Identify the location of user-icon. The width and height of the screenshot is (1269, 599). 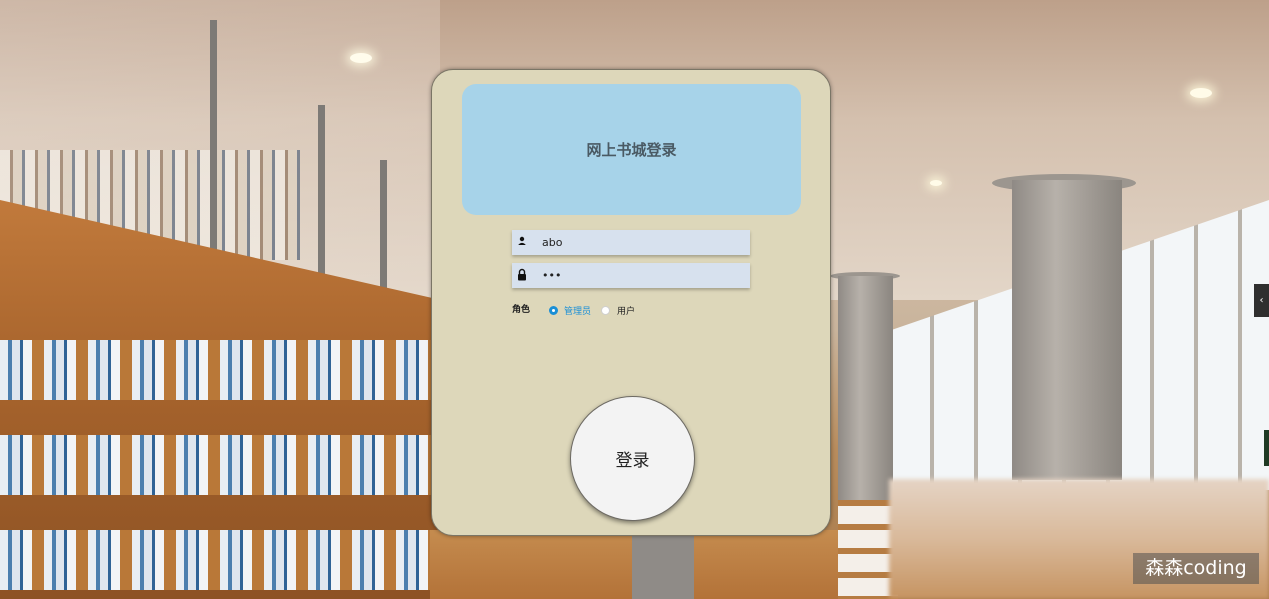
(522, 242).